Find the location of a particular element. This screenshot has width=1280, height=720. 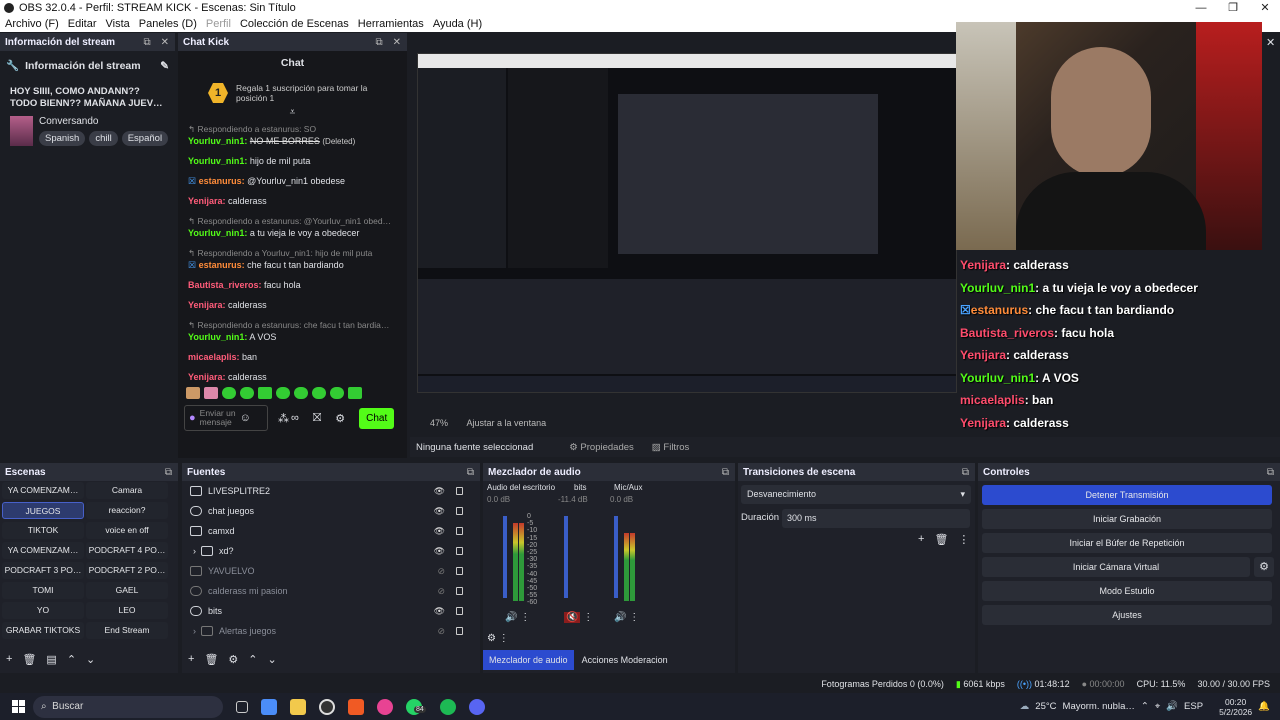

filter-icon: ▤ is located at coordinates (51, 659).